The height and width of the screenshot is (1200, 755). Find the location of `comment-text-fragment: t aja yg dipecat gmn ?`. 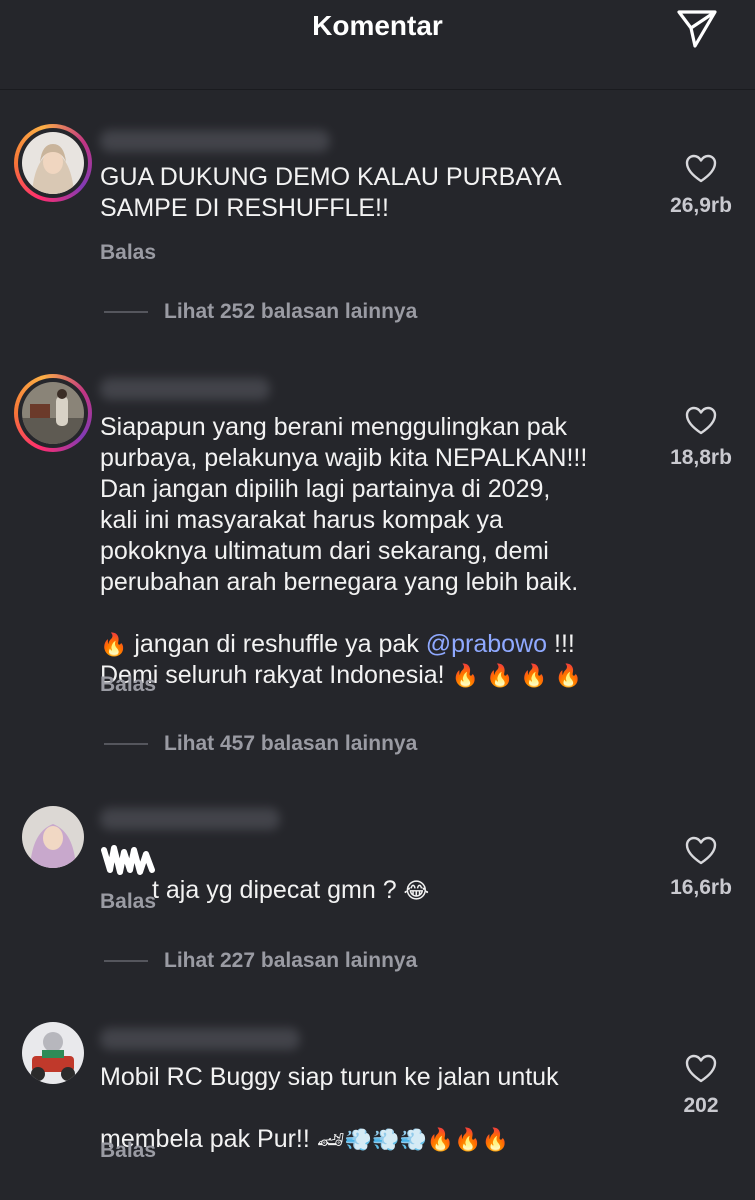

comment-text-fragment: t aja yg dipecat gmn ? is located at coordinates (278, 890).